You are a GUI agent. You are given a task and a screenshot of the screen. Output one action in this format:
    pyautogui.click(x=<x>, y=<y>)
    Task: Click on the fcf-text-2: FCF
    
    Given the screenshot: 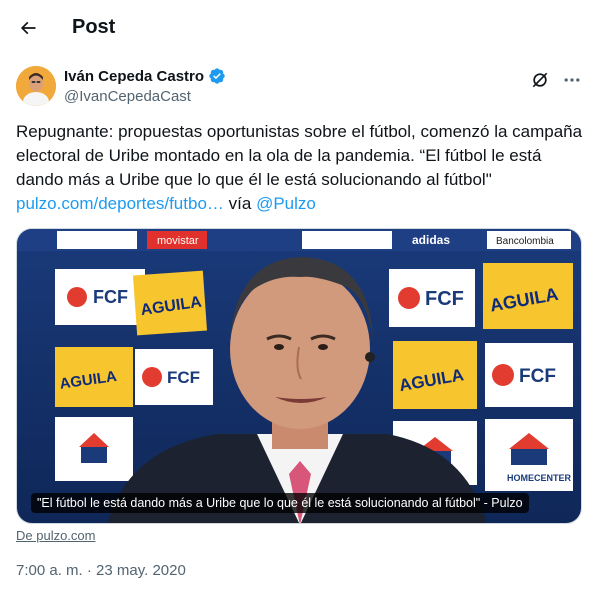 What is the action you would take?
    pyautogui.click(x=183, y=377)
    